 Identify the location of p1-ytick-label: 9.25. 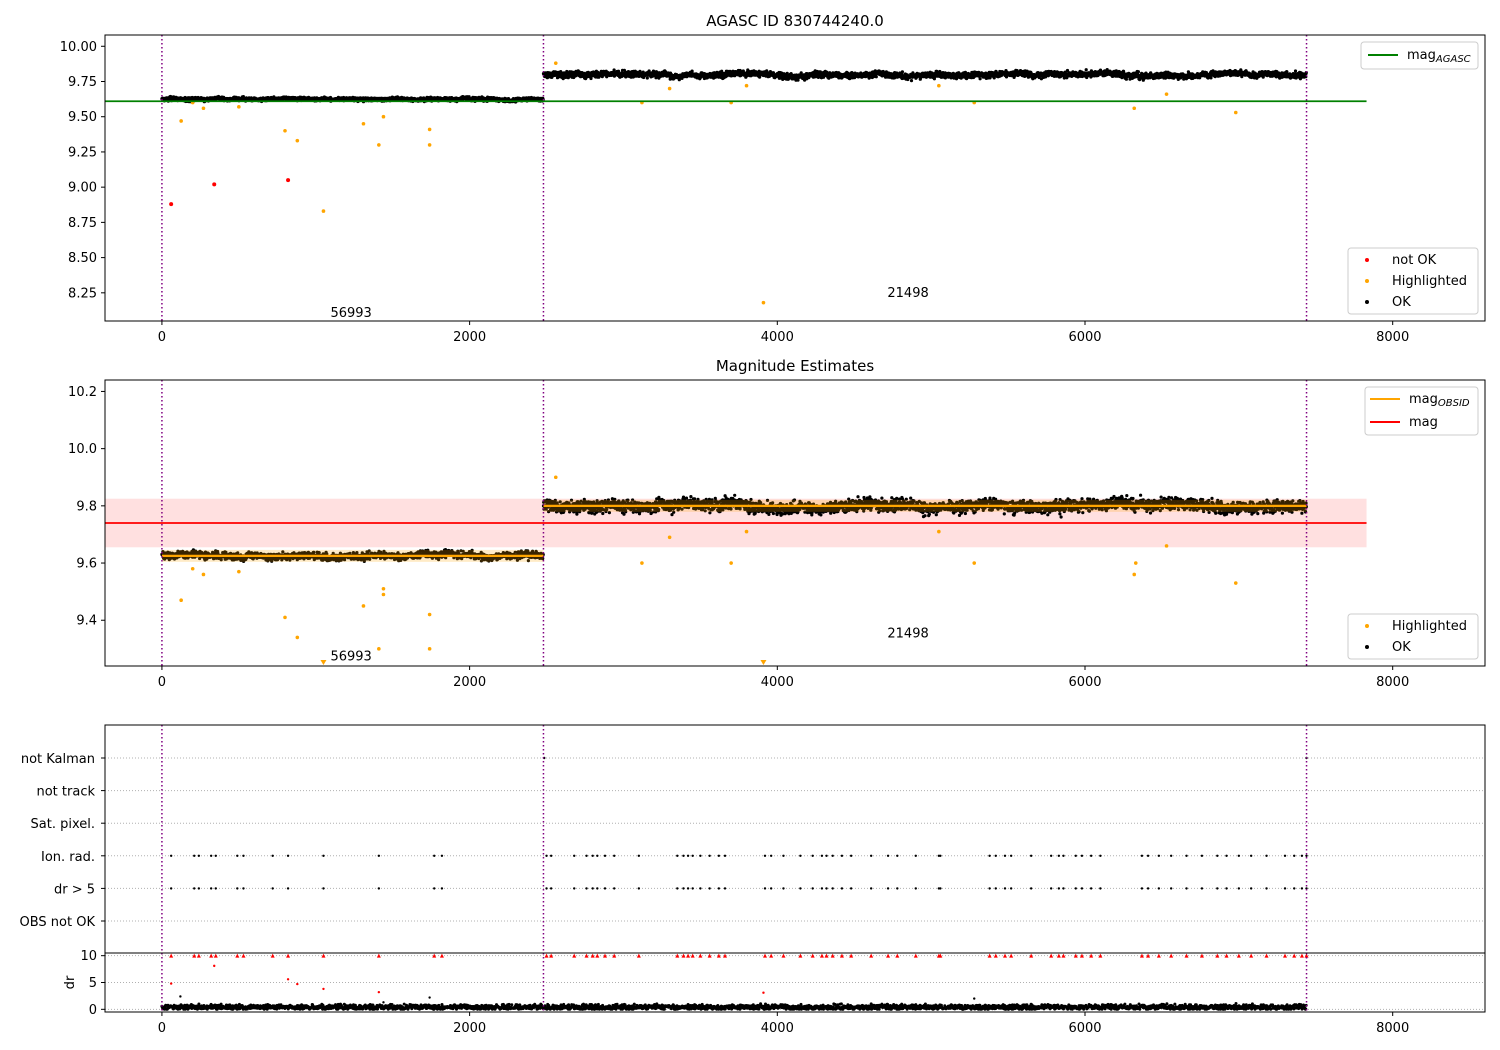
(82, 152).